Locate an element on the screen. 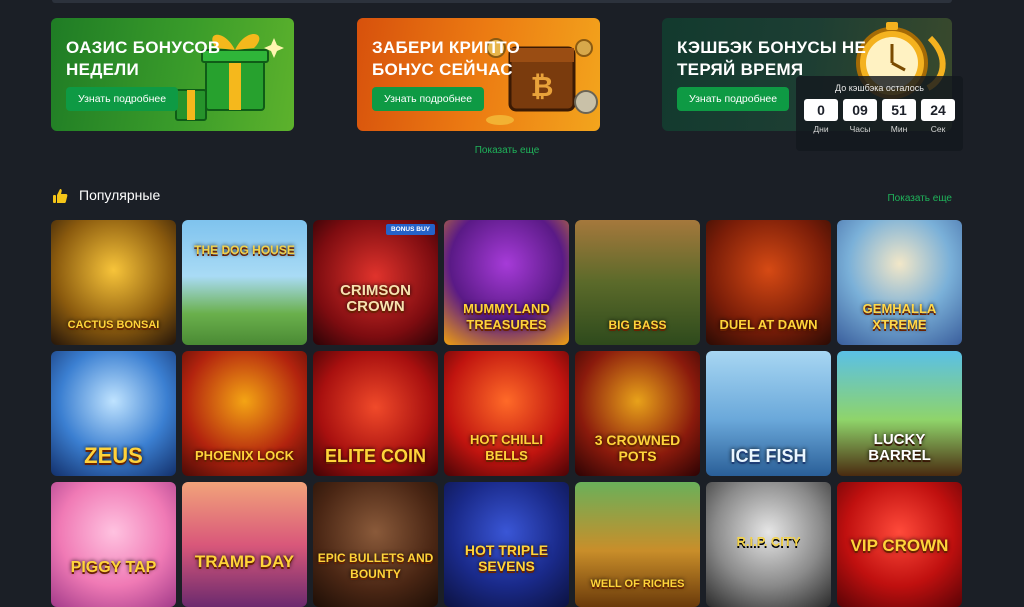 The image size is (1024, 607). game-title: The Dog House is located at coordinates (244, 250).